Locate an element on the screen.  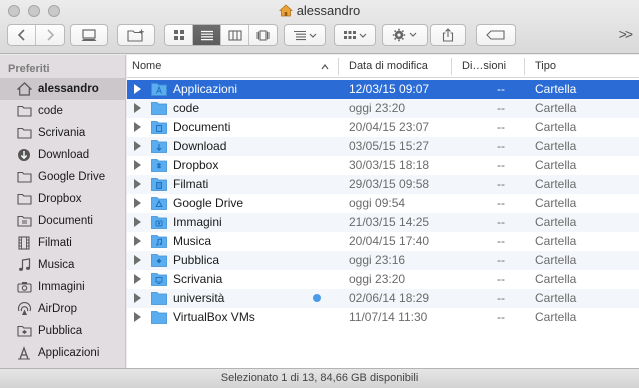
sidebar-item-google-drive: Google Drive is located at coordinates (63, 177).